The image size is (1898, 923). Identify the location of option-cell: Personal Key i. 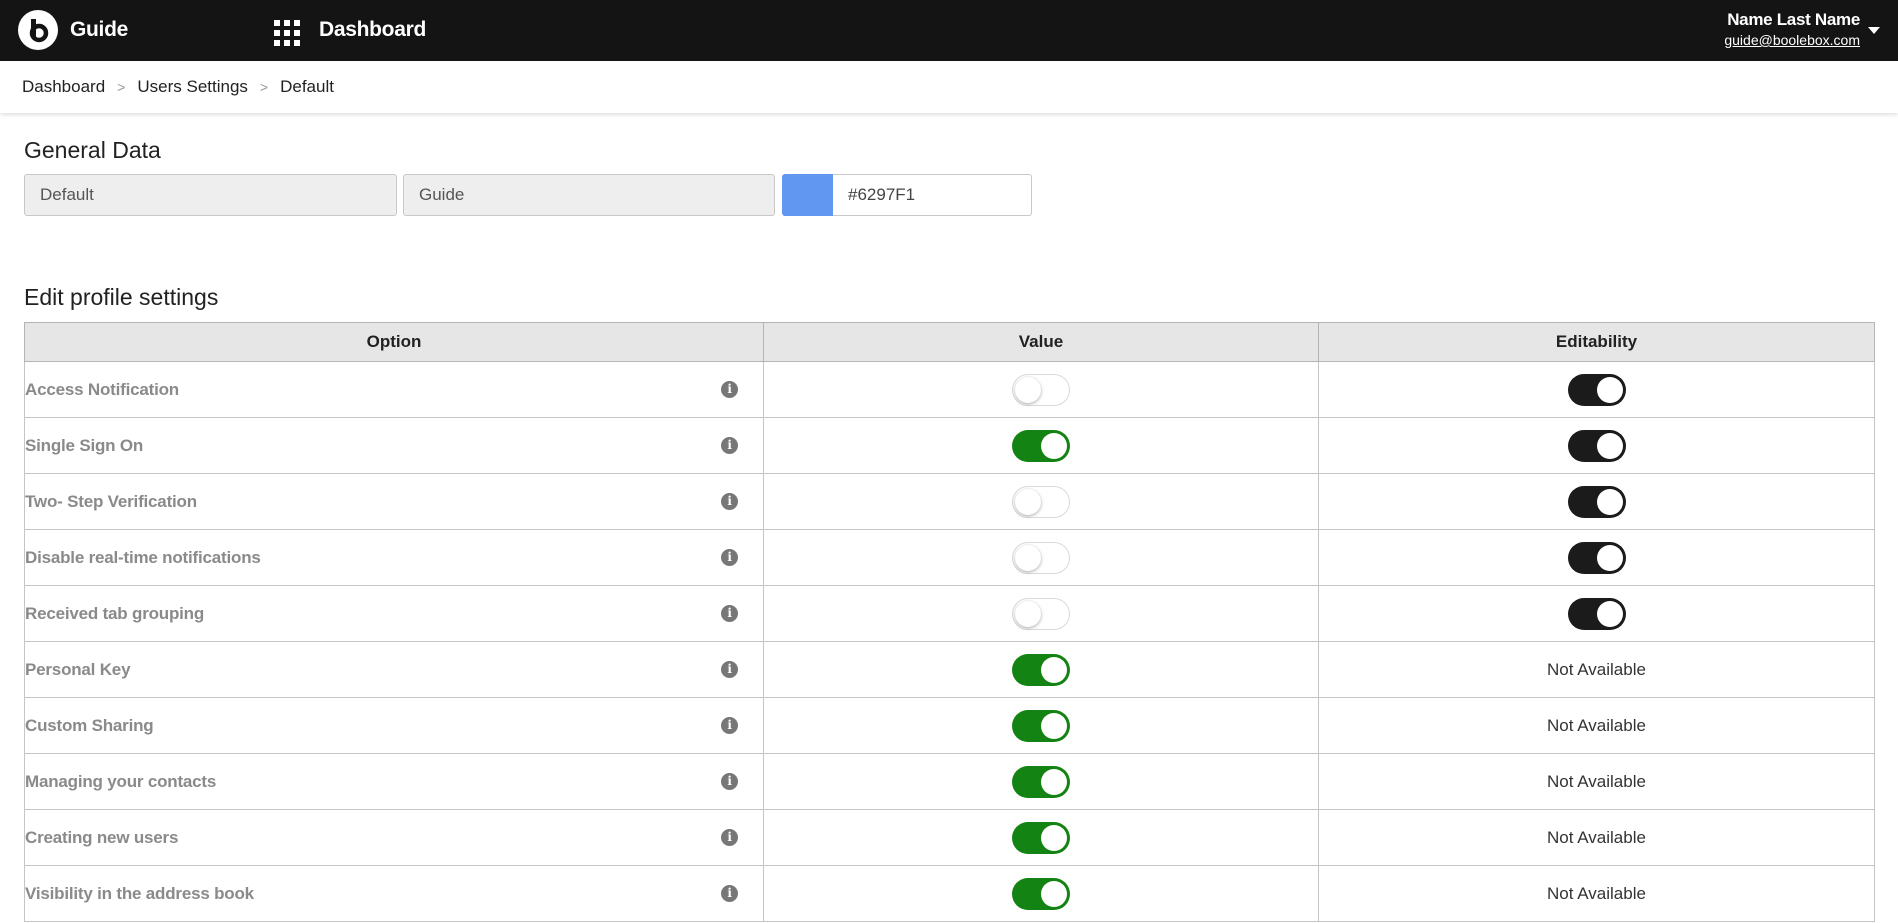
(394, 669).